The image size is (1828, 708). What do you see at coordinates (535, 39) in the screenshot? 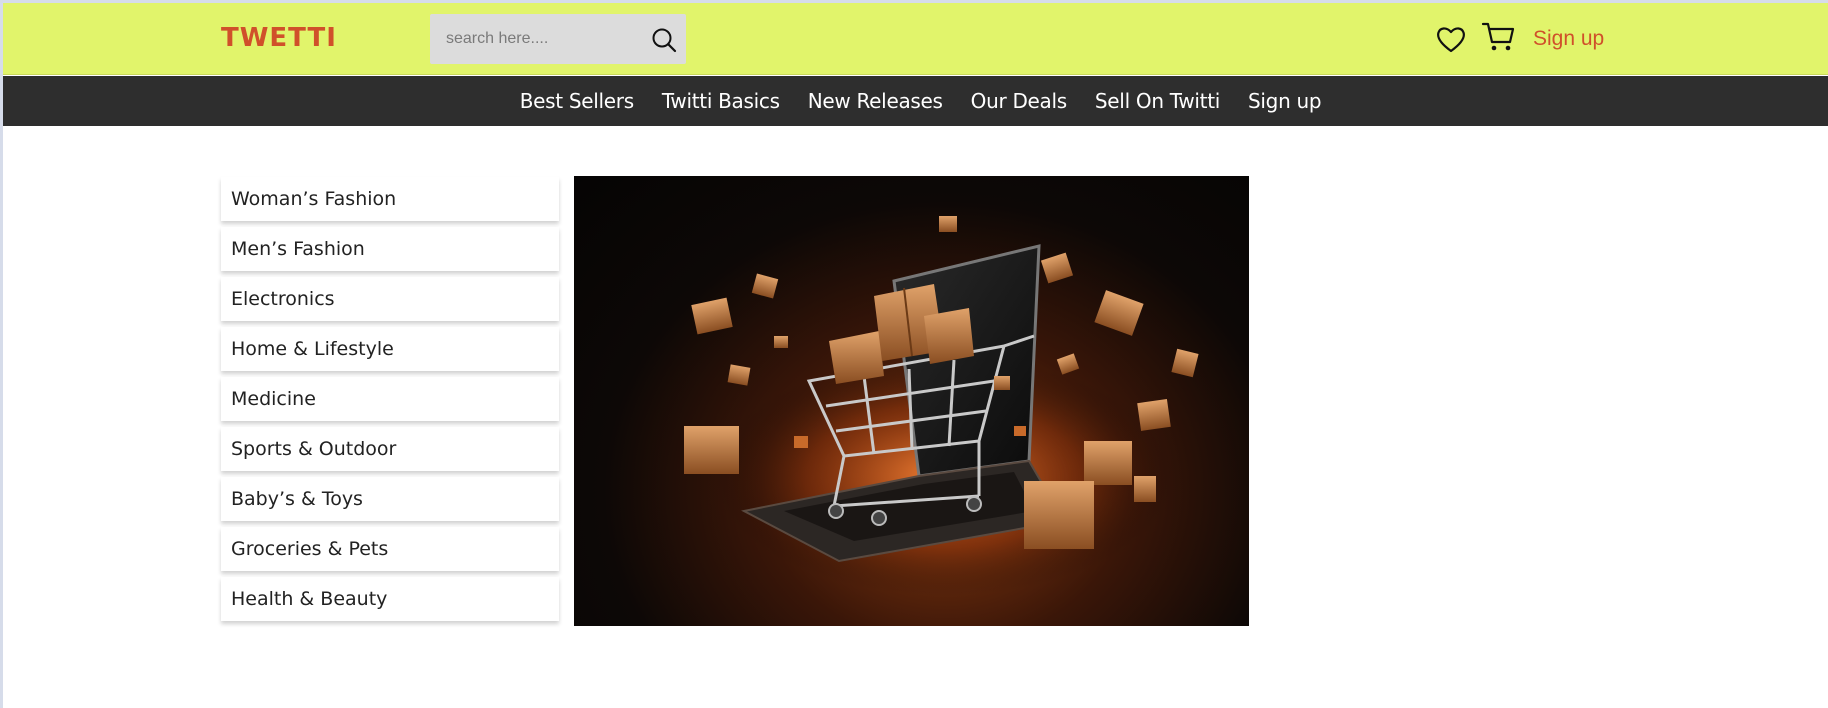
I see `search-input` at bounding box center [535, 39].